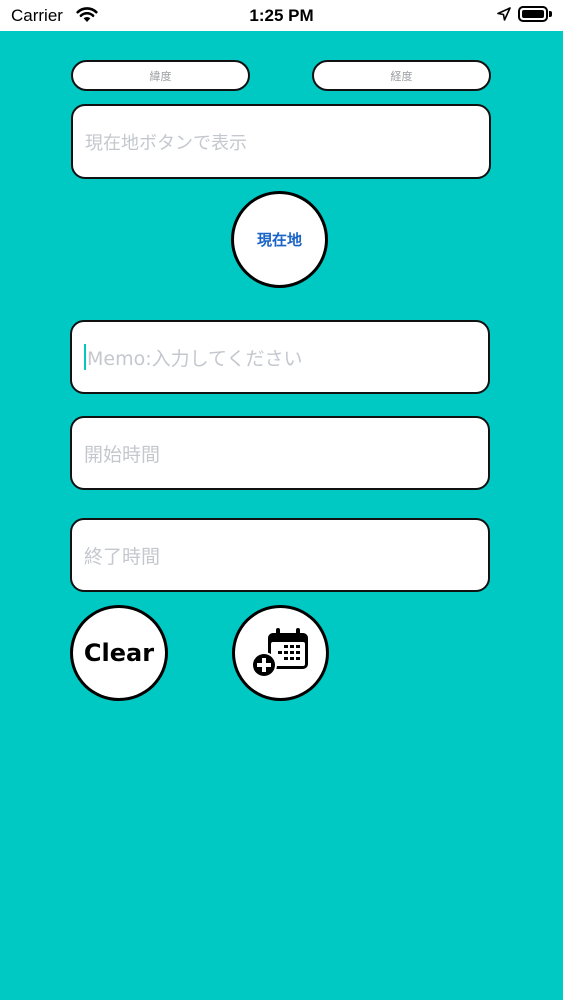 This screenshot has width=563, height=1000. I want to click on calendar-add-icon, so click(279, 653).